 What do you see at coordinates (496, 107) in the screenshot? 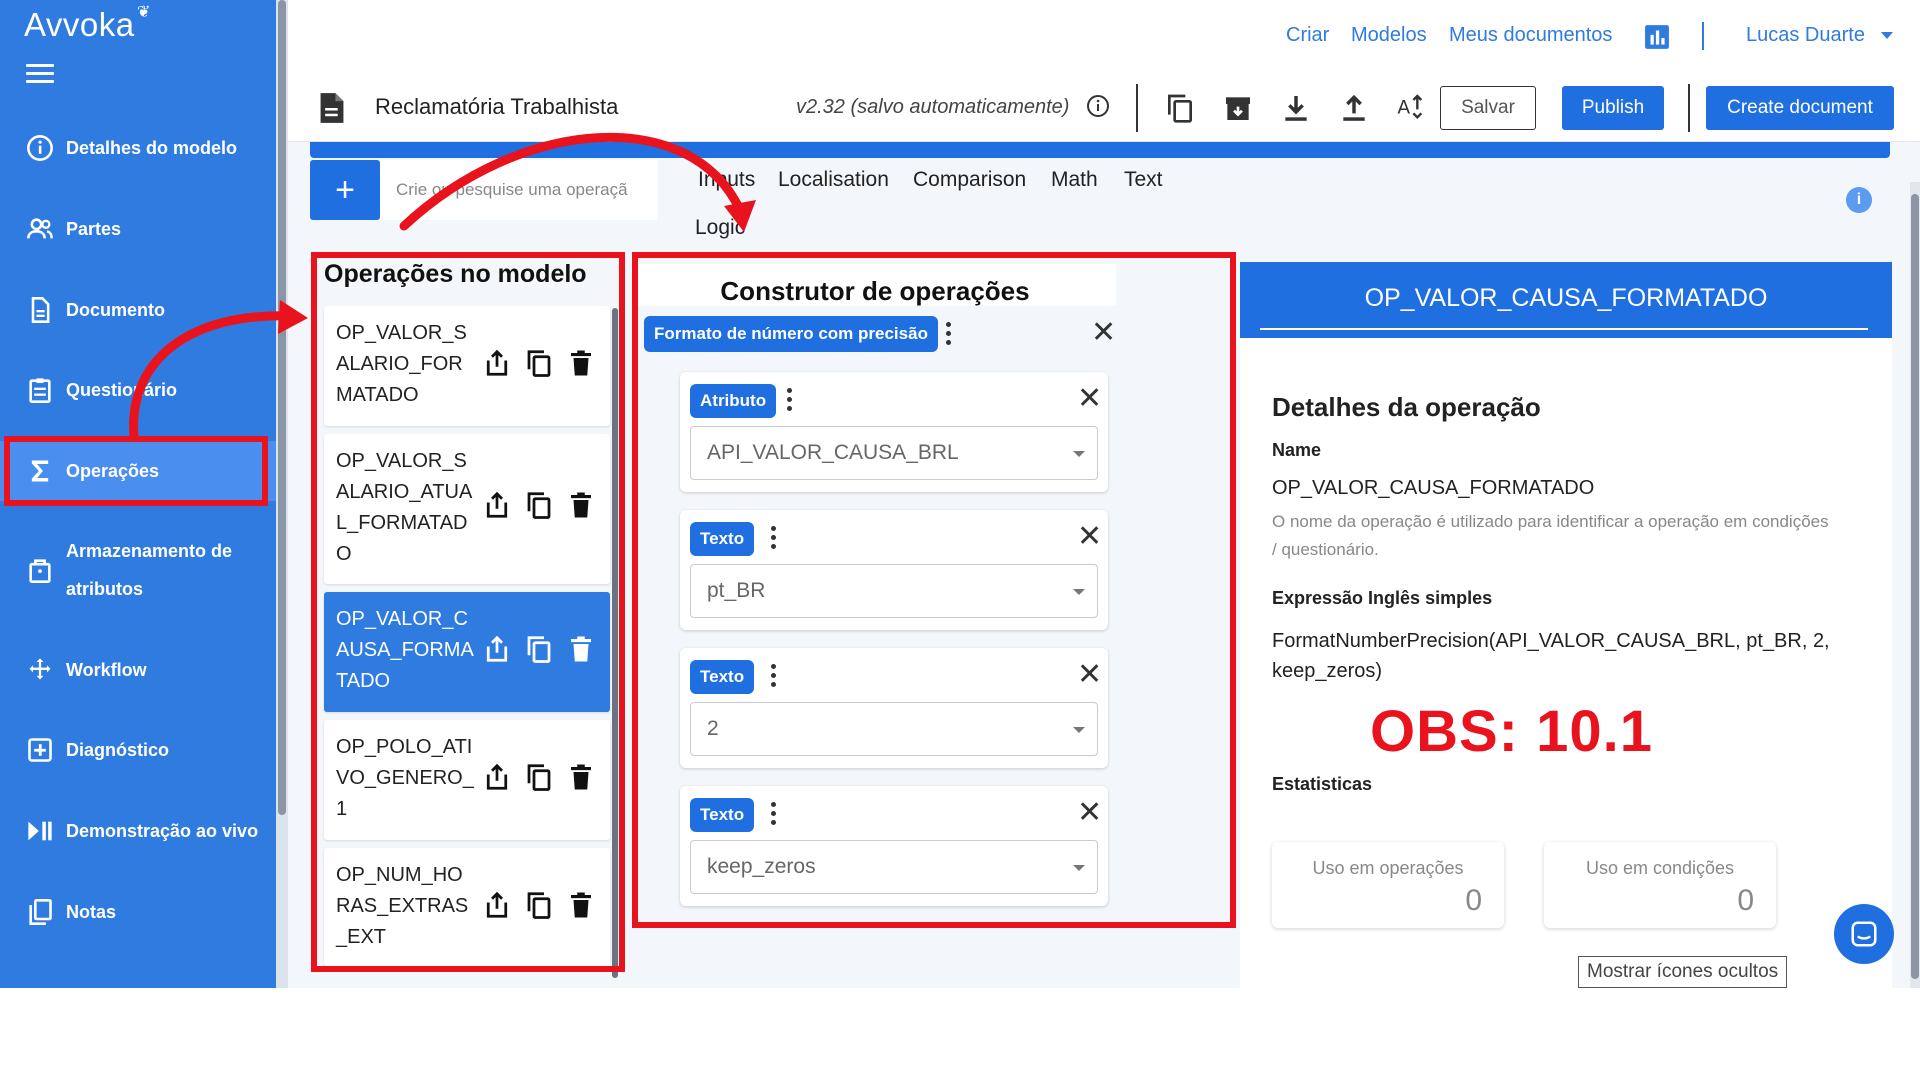
I see `document-title: Reclamatória Trabalhista` at bounding box center [496, 107].